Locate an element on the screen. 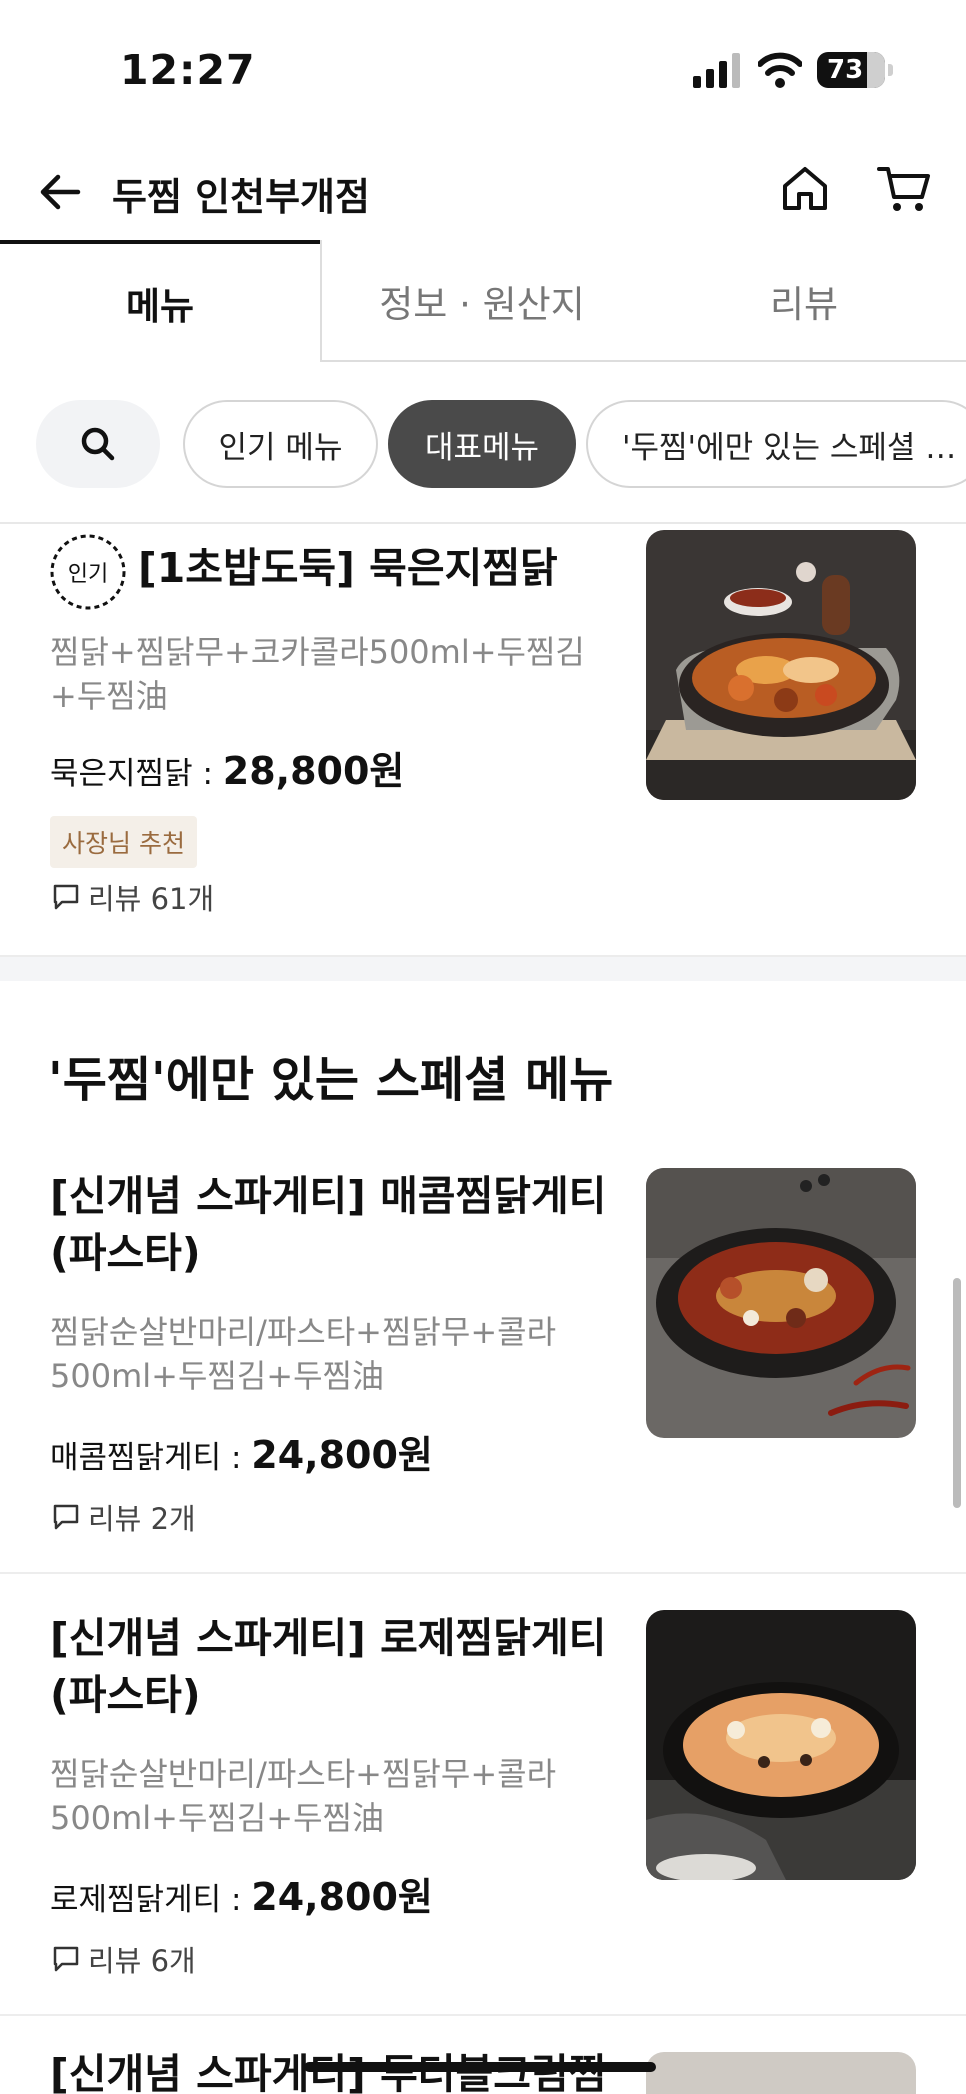 This screenshot has height=2094, width=966. battery-indicator: 73 is located at coordinates (851, 70).